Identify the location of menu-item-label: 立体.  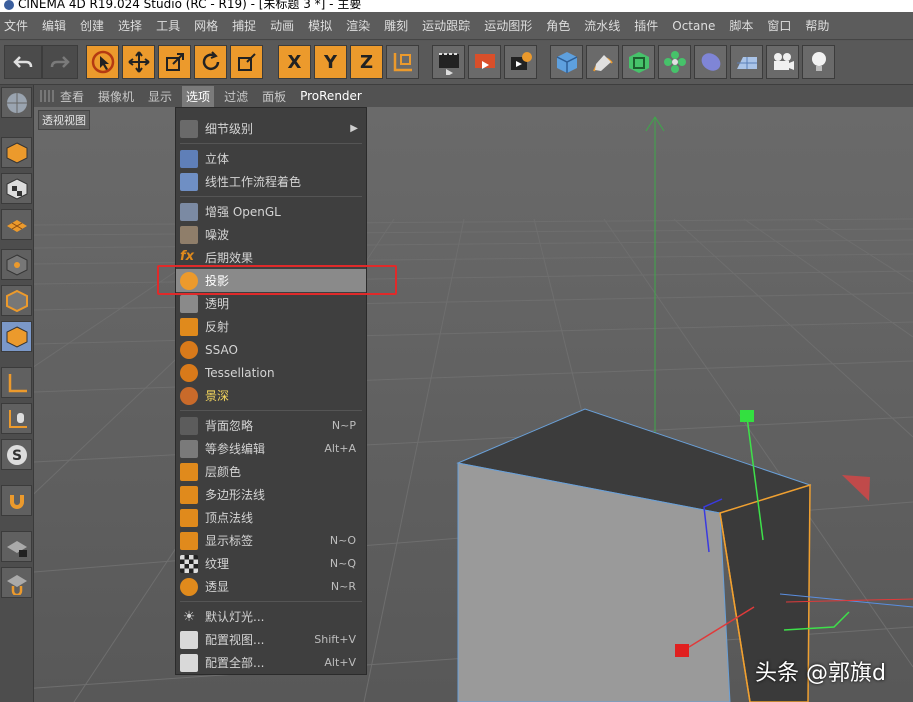
(217, 159).